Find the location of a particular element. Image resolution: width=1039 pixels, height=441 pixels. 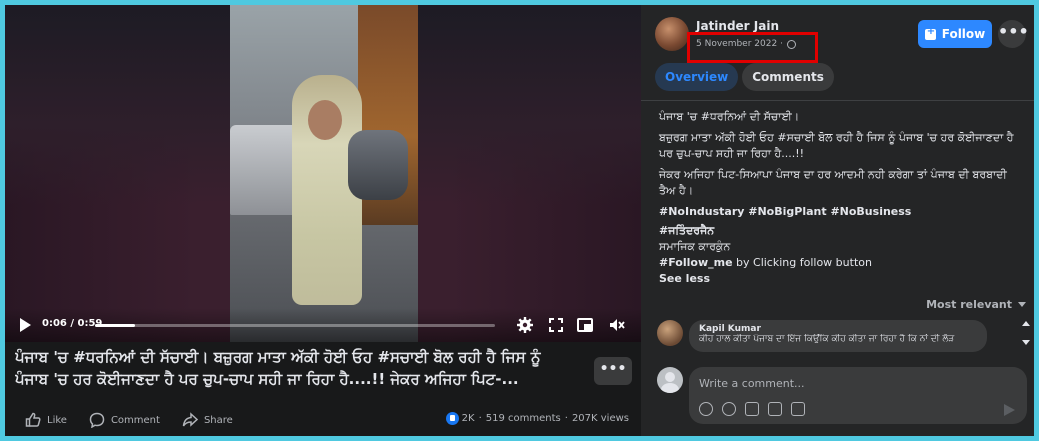

video-person-head is located at coordinates (325, 120).